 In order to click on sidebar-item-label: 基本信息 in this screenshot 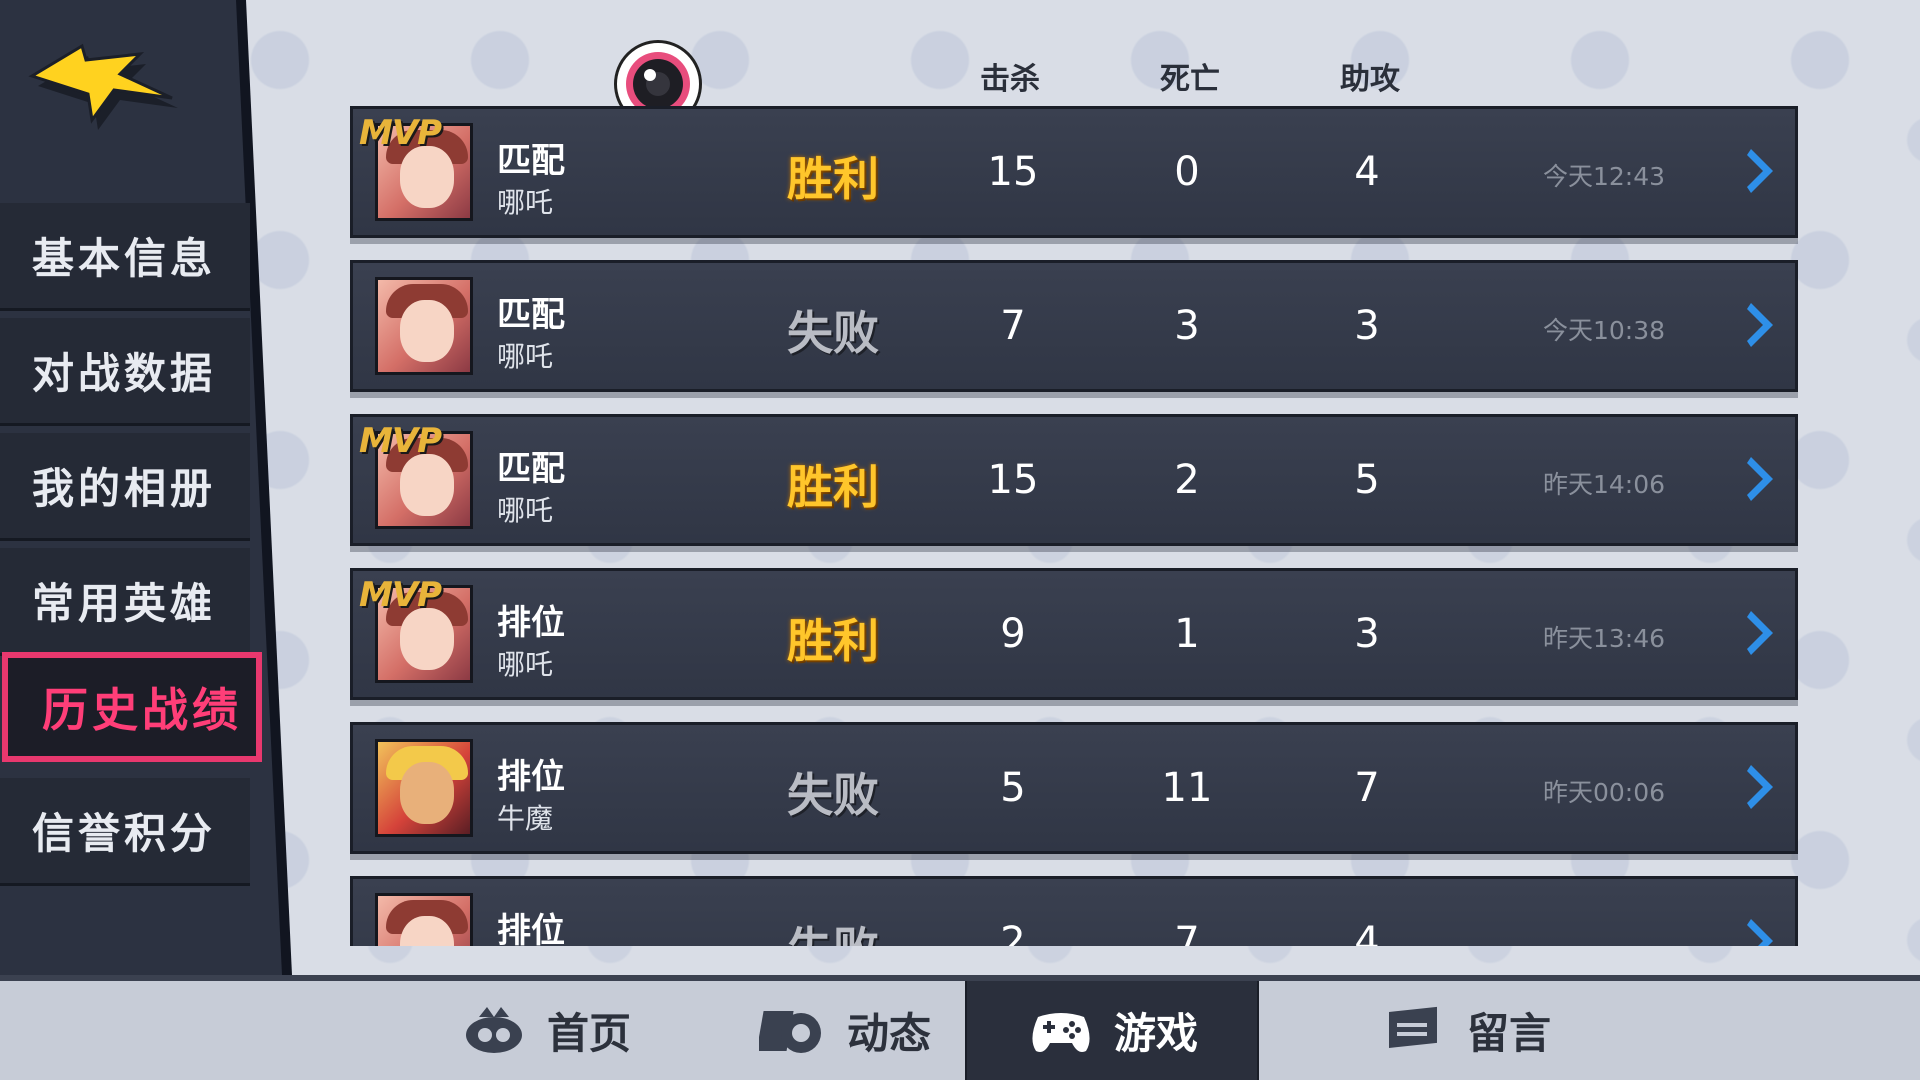, I will do `click(124, 258)`.